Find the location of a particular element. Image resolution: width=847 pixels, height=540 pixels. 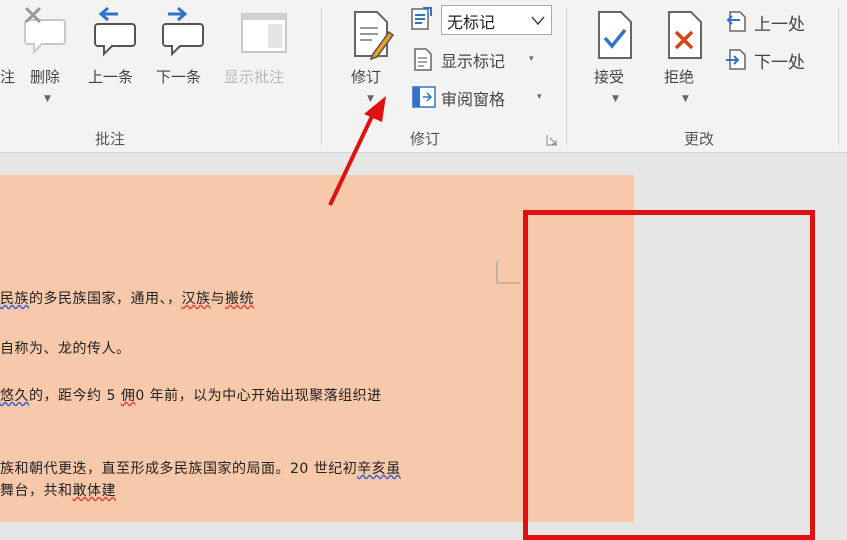

previous-comment-button: 上一条 is located at coordinates (118, 46).